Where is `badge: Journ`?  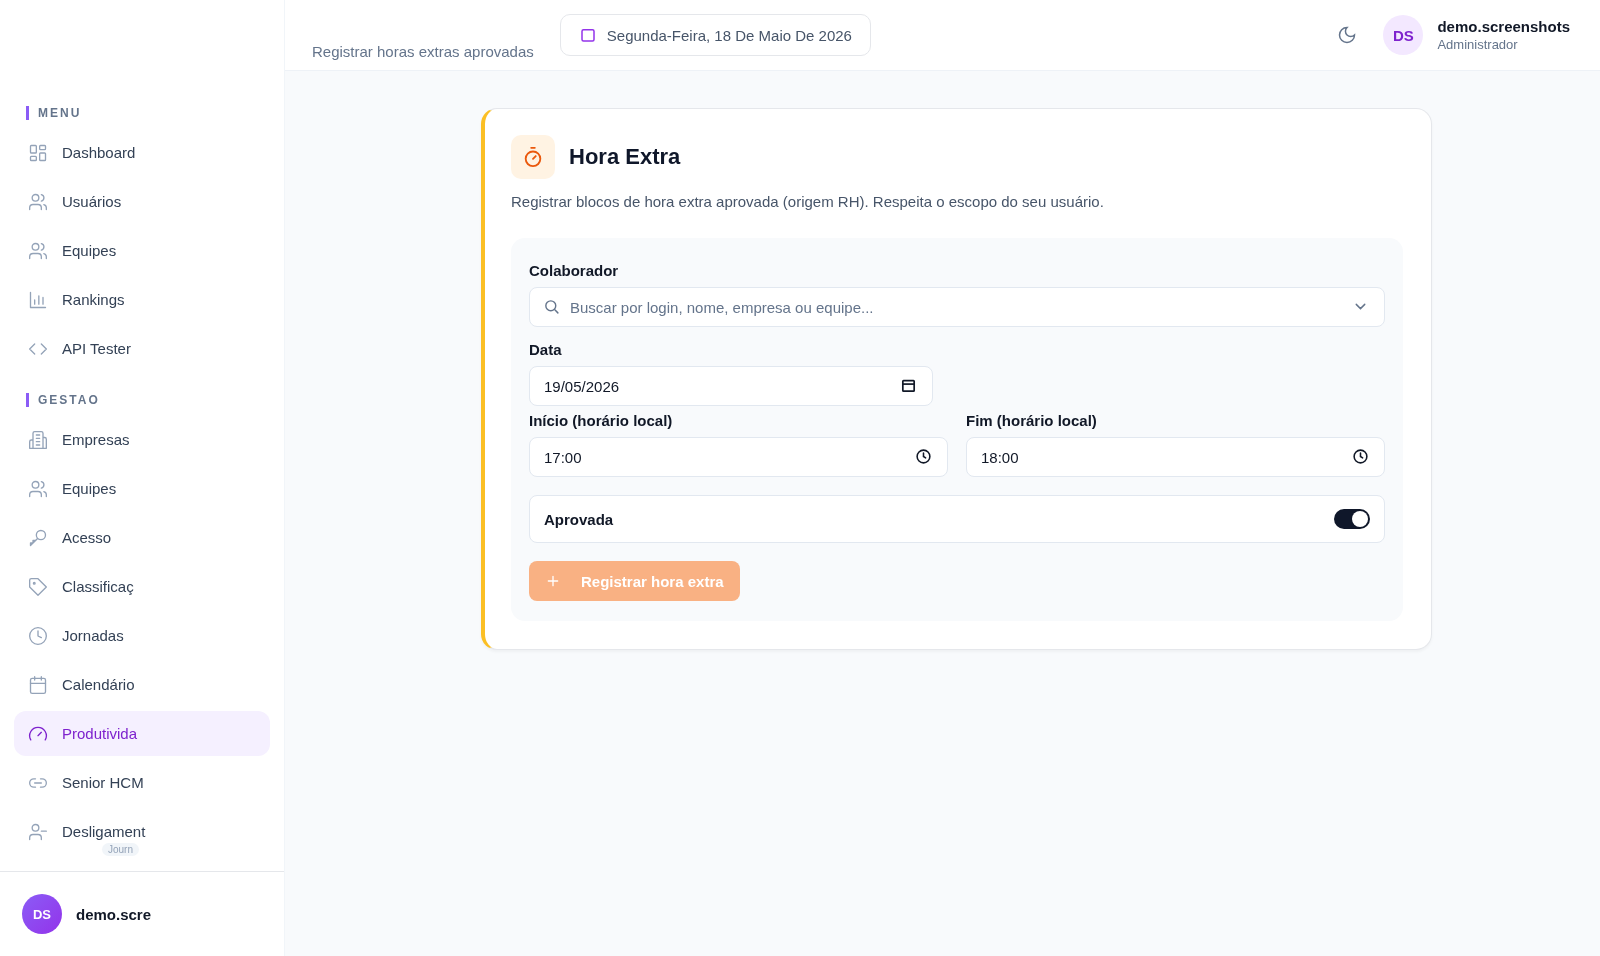 badge: Journ is located at coordinates (120, 849).